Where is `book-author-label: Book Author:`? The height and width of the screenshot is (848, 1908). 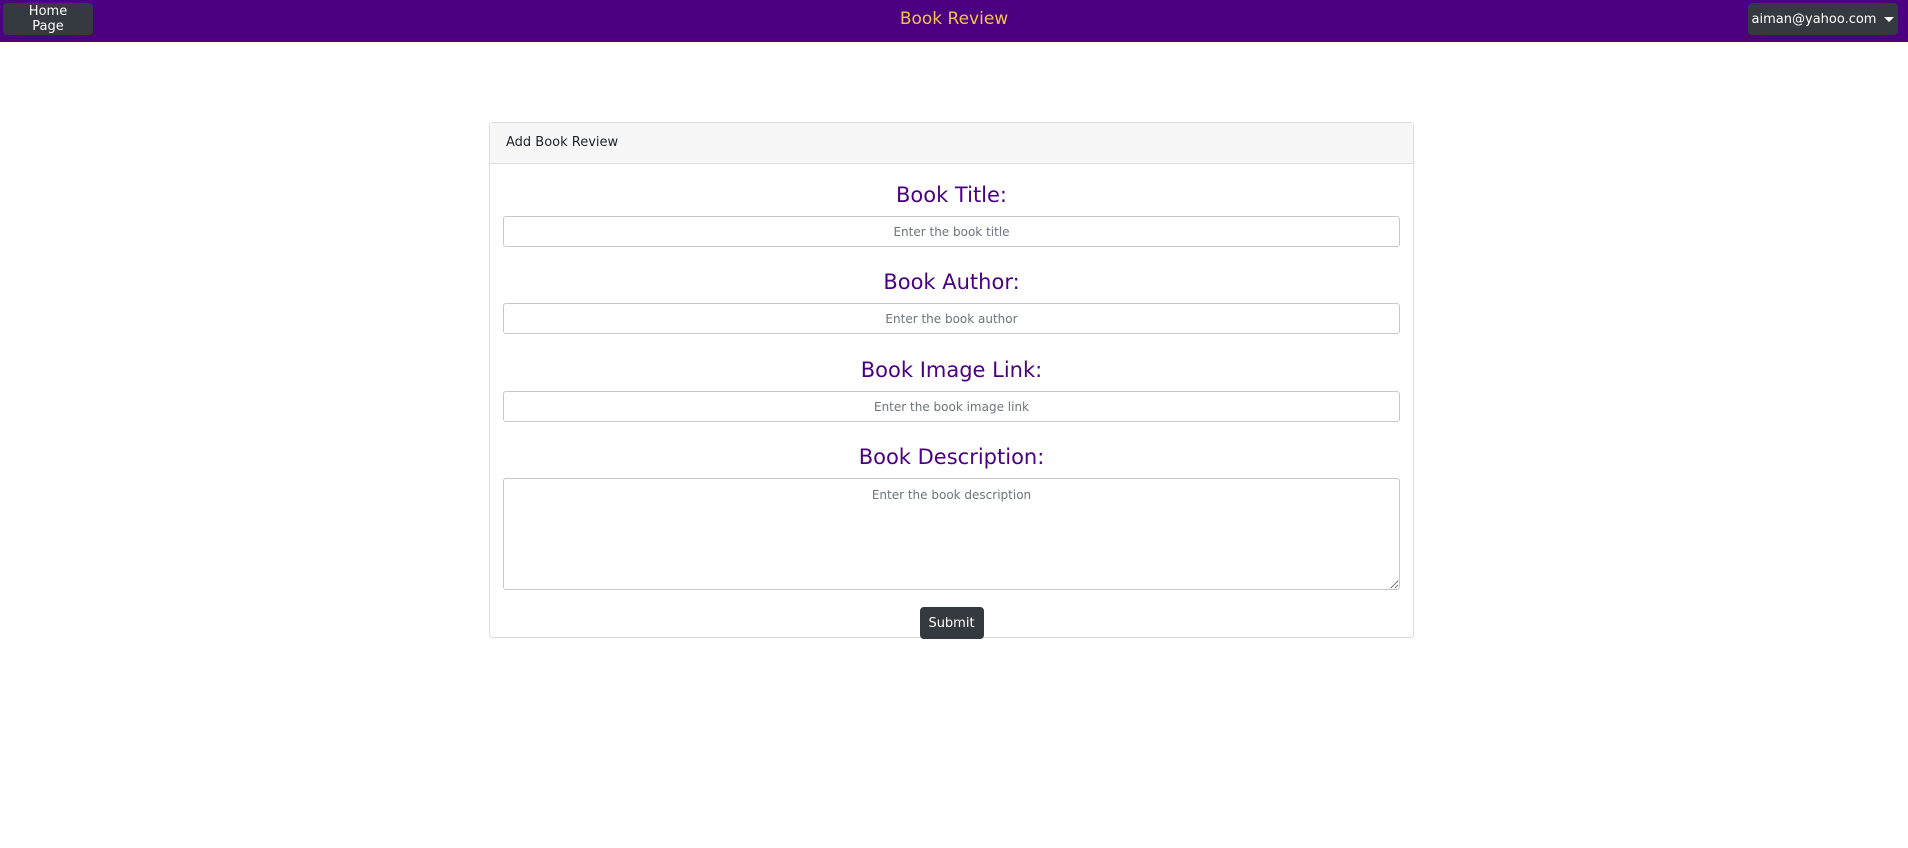
book-author-label: Book Author: is located at coordinates (951, 282).